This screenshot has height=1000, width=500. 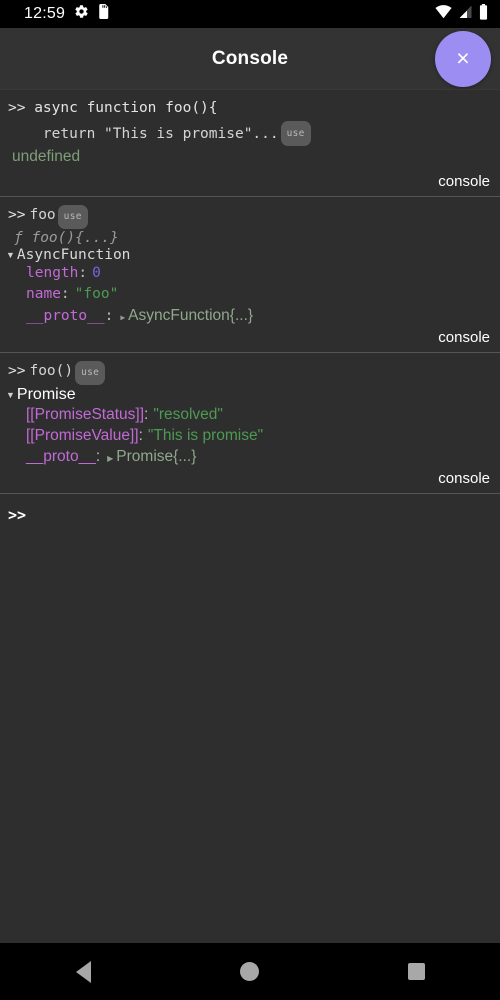 I want to click on back-button, so click(x=83, y=971).